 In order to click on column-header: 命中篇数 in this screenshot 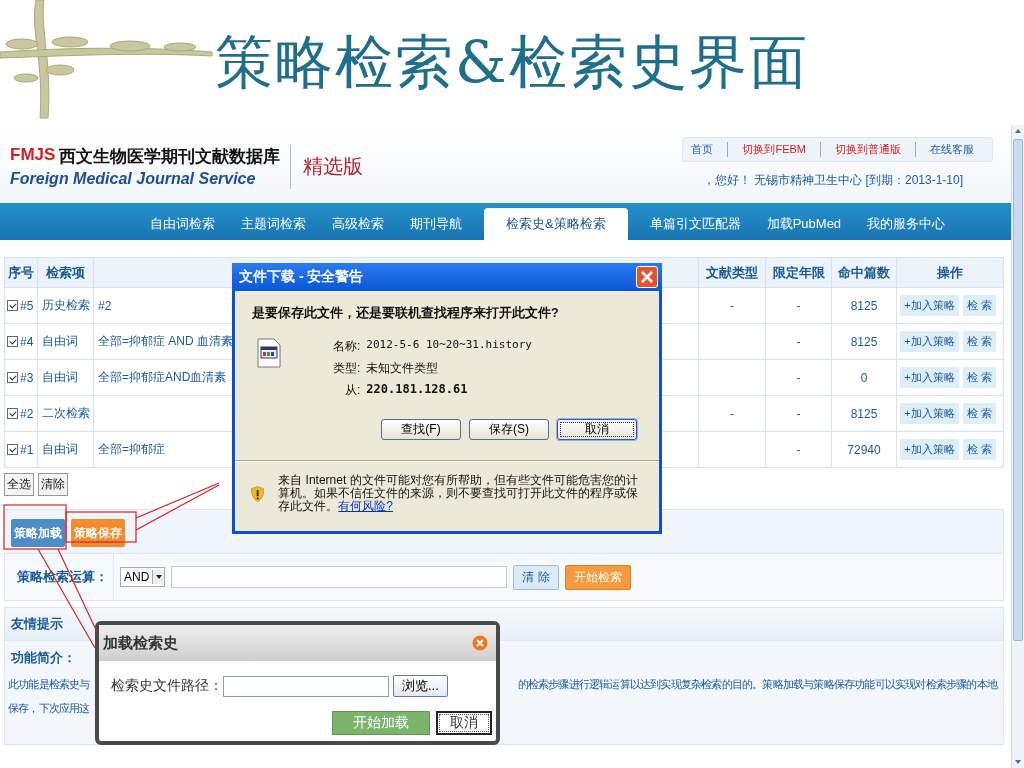, I will do `click(864, 272)`.